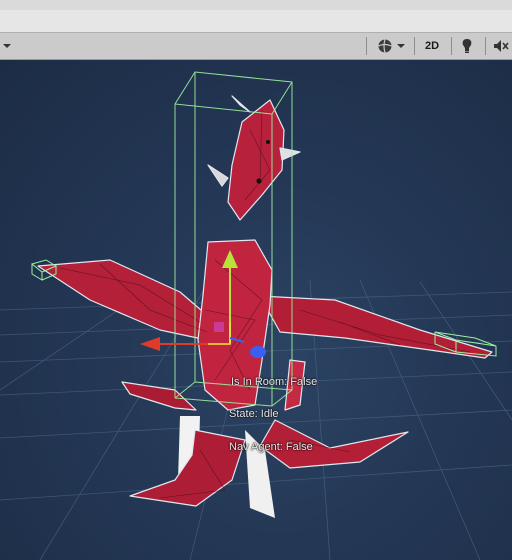 Image resolution: width=512 pixels, height=560 pixels. I want to click on scene-toolbar: 2D, so click(256, 46).